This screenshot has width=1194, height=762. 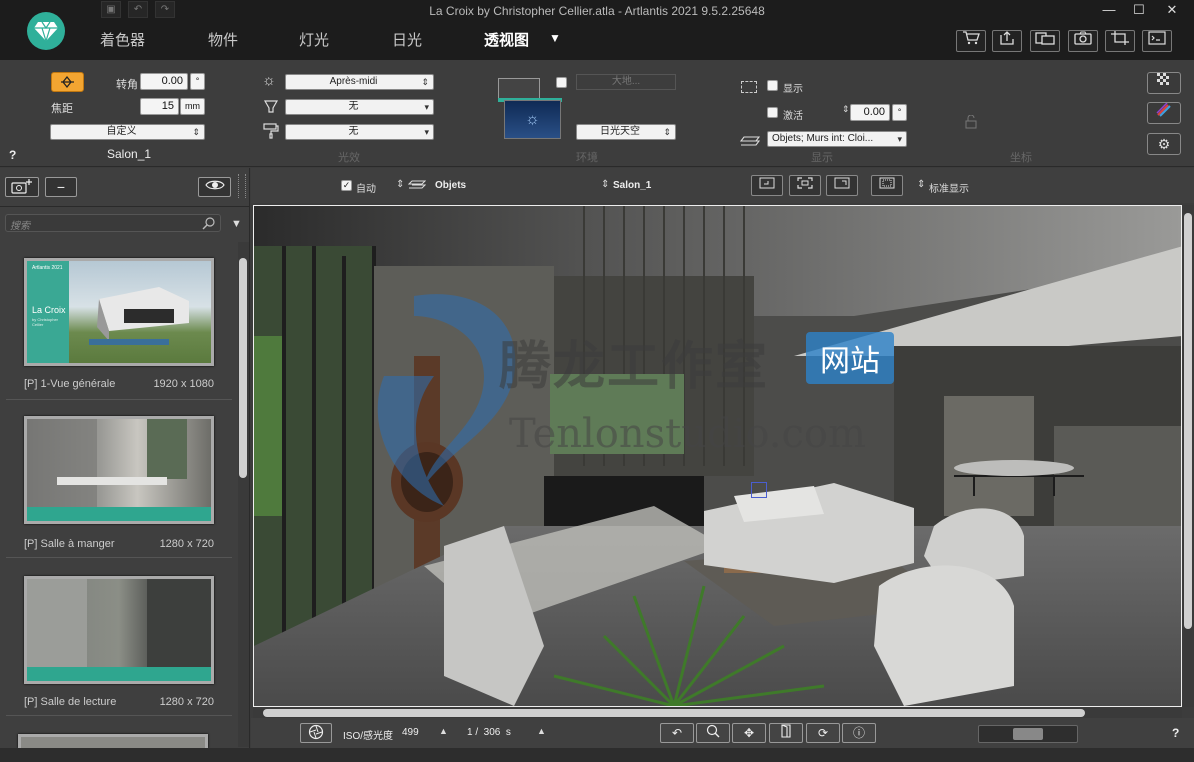 I want to click on minimize-button: —, so click(x=1109, y=10).